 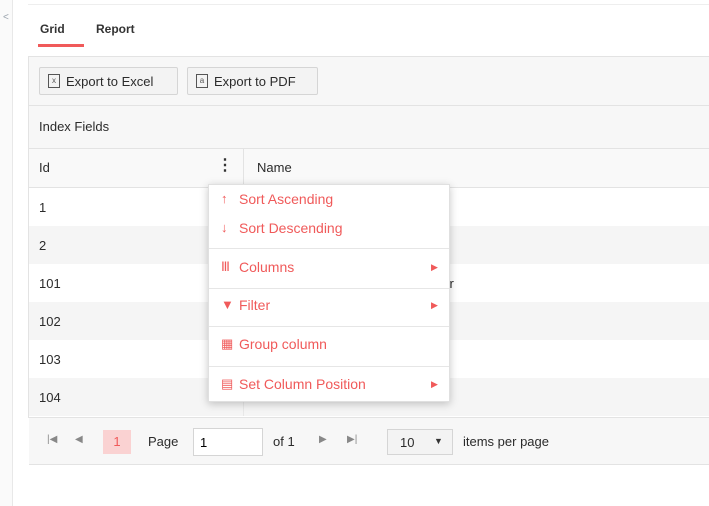 I want to click on tab-report: Report, so click(x=115, y=29).